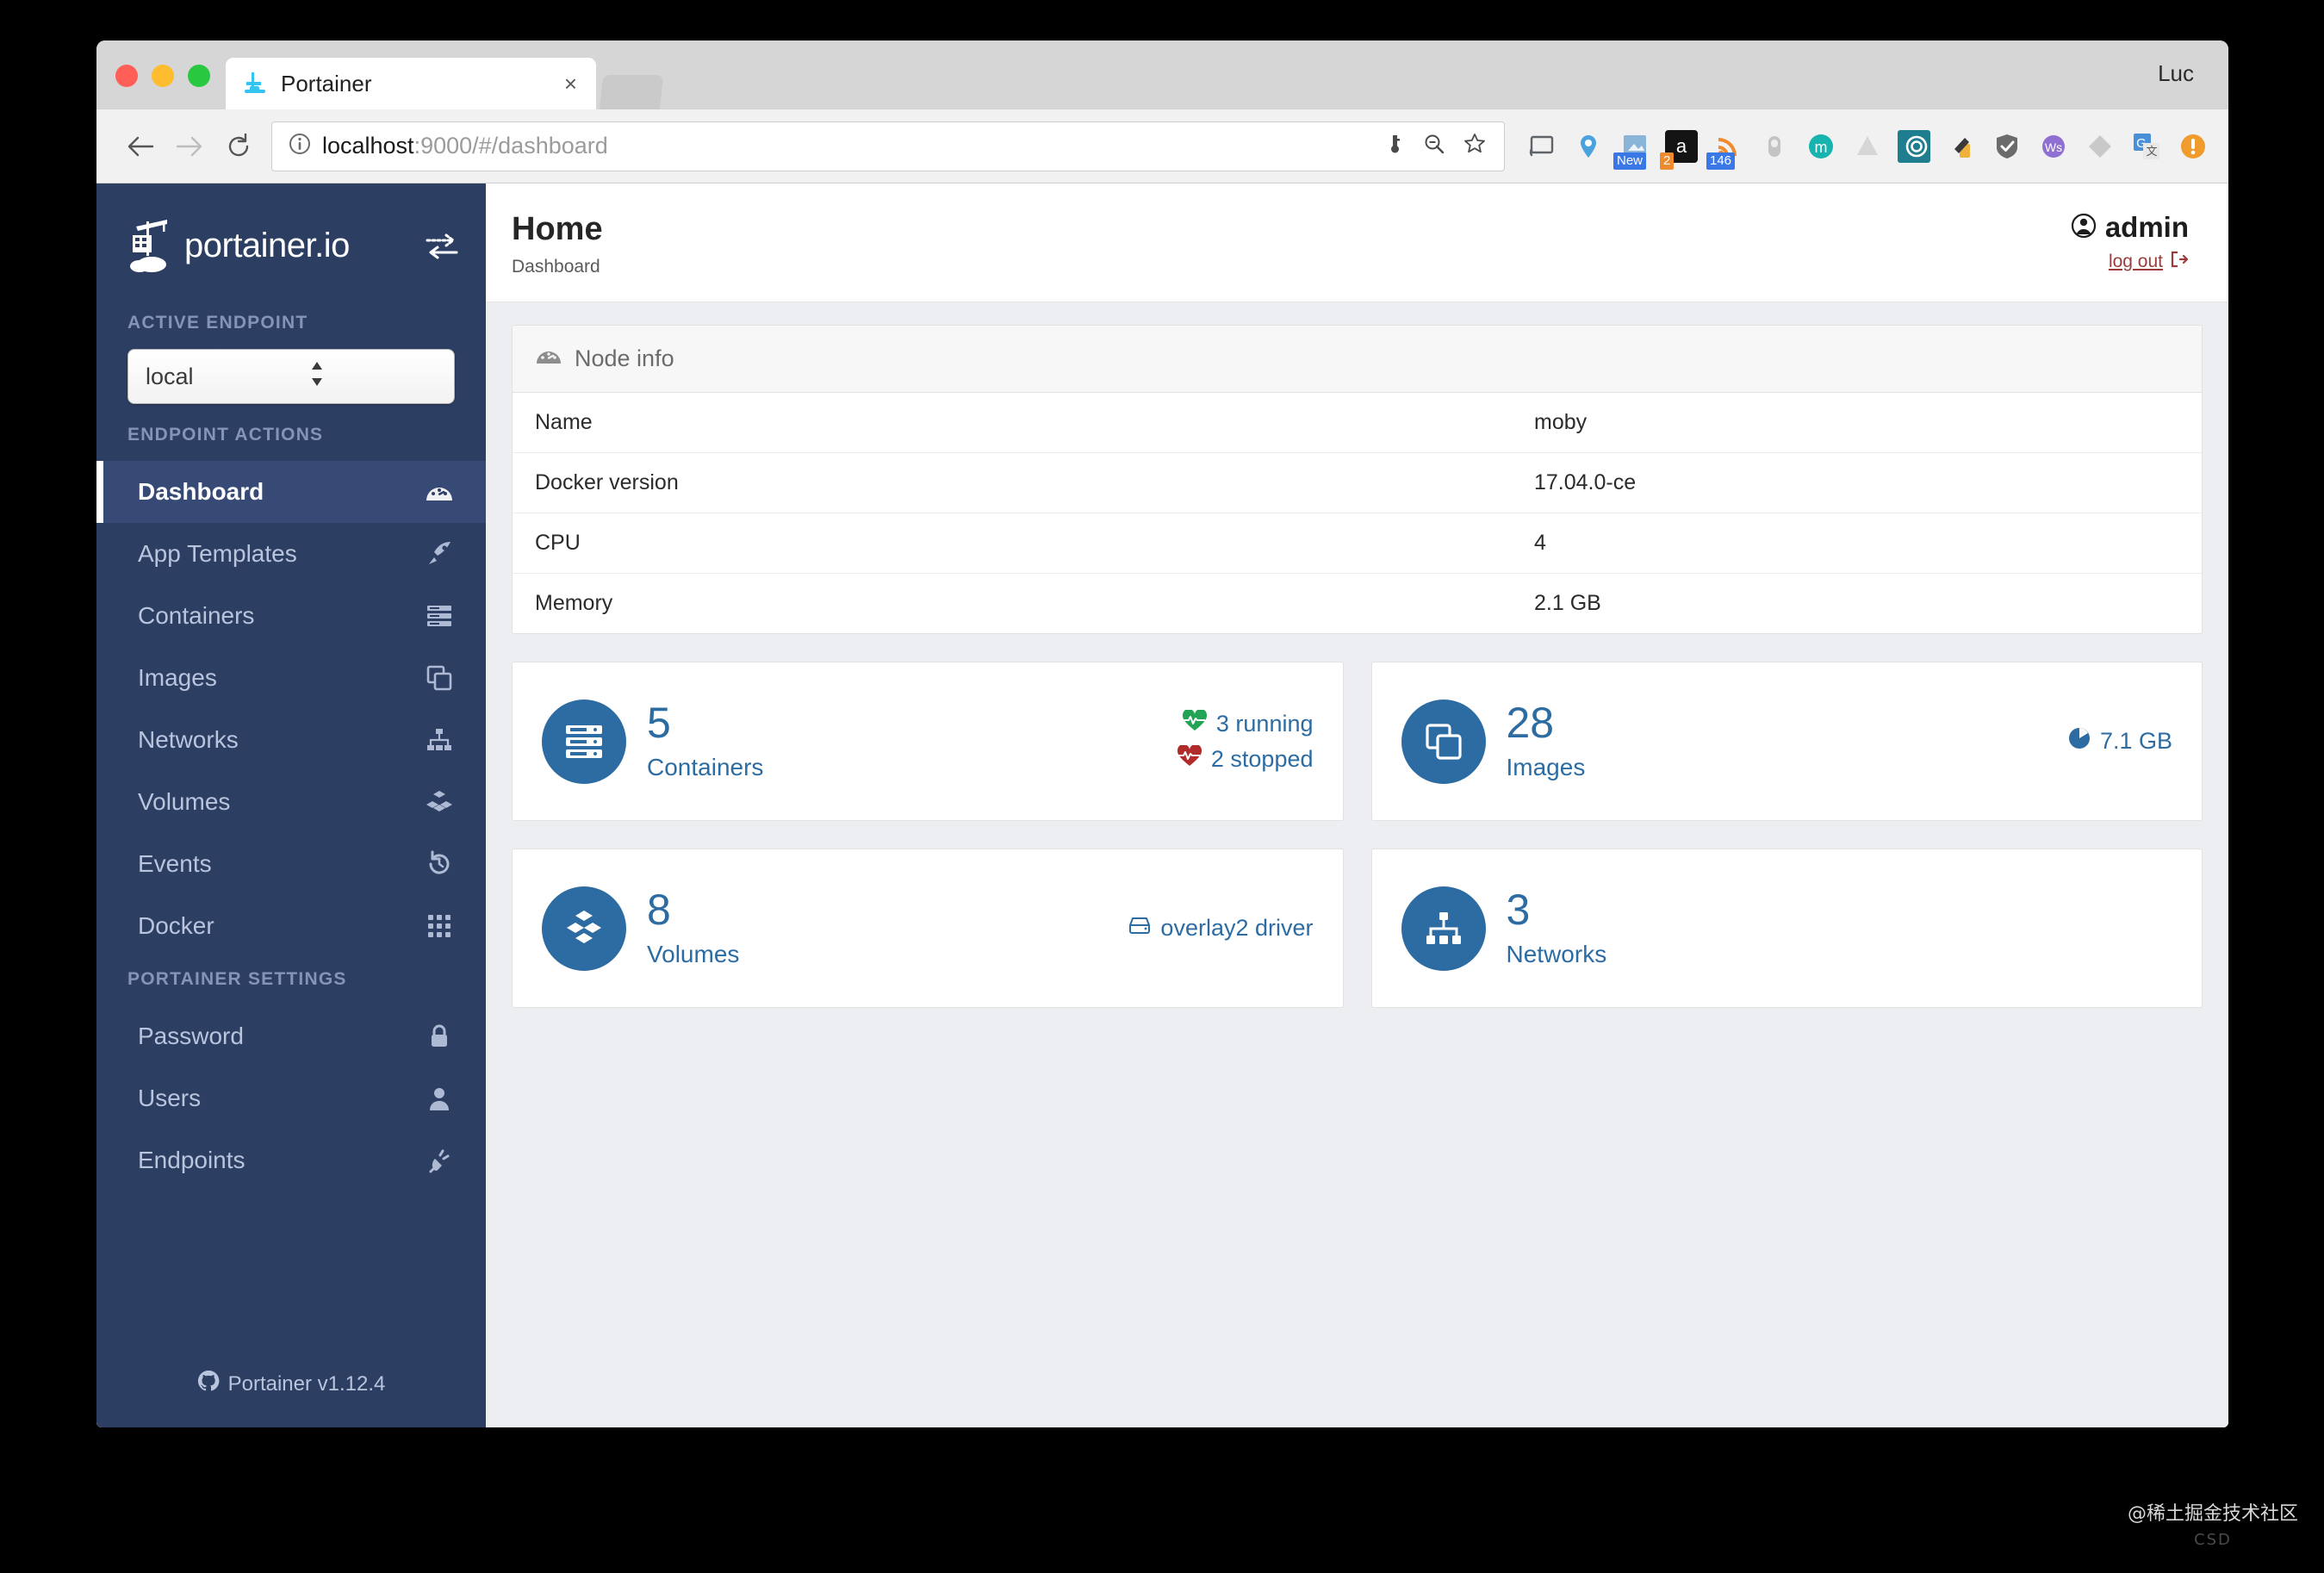  I want to click on node-info-value: 2.1 GB, so click(1567, 603).